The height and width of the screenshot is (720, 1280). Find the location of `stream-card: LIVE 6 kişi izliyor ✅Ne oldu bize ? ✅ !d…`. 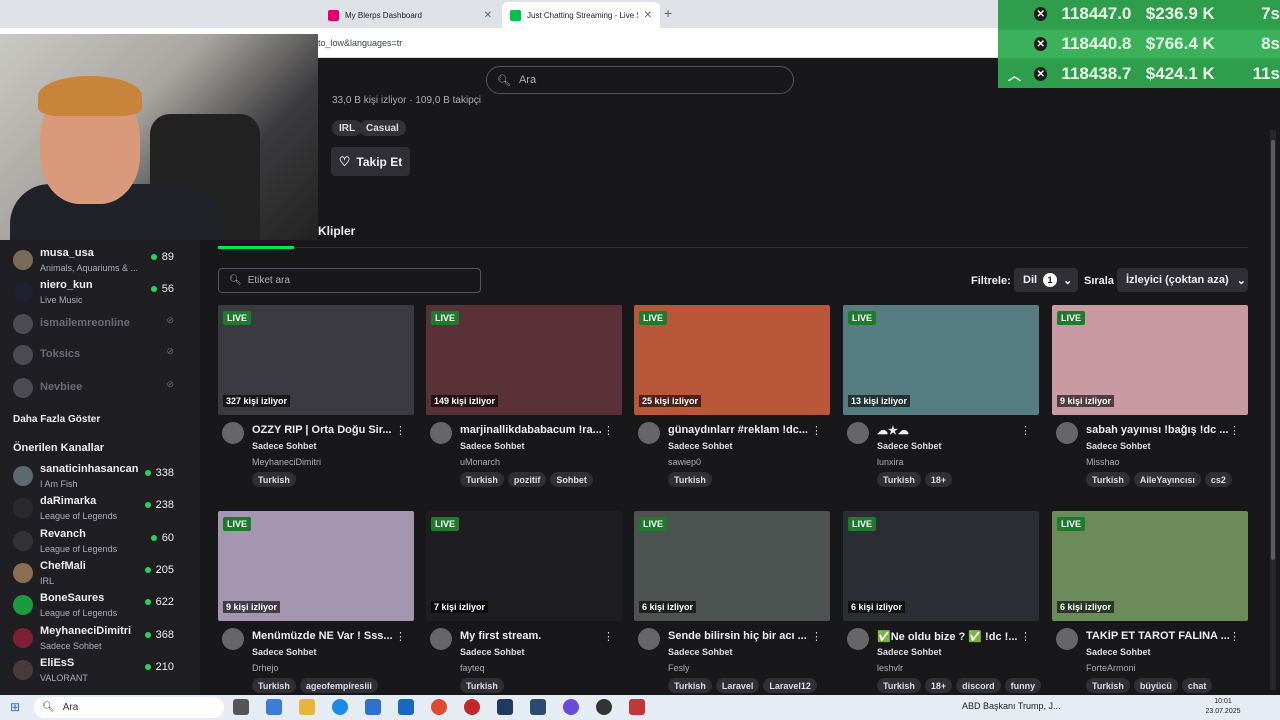

stream-card: LIVE 6 kişi izliyor ✅Ne oldu bize ? ✅ !d… is located at coordinates (942, 606).